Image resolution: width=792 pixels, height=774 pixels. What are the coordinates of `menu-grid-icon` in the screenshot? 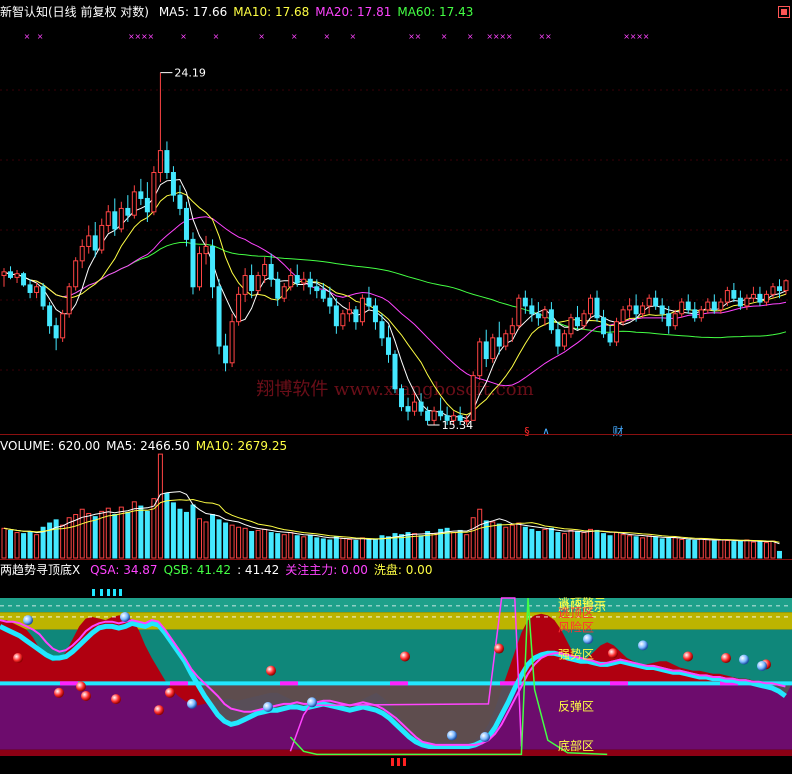 It's located at (784, 12).